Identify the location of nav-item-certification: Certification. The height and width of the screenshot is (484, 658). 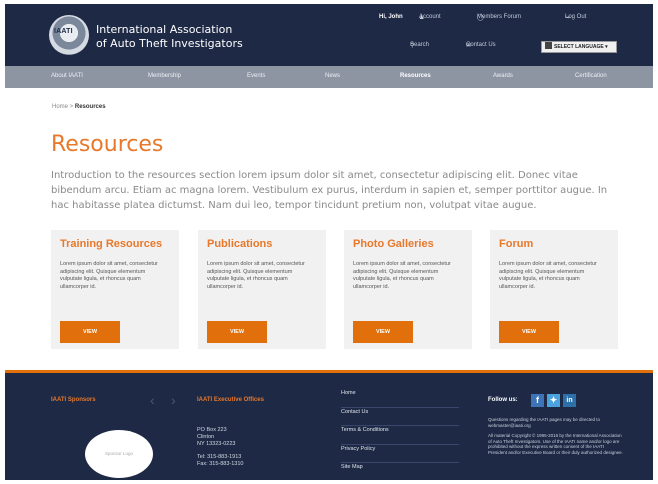
(591, 76).